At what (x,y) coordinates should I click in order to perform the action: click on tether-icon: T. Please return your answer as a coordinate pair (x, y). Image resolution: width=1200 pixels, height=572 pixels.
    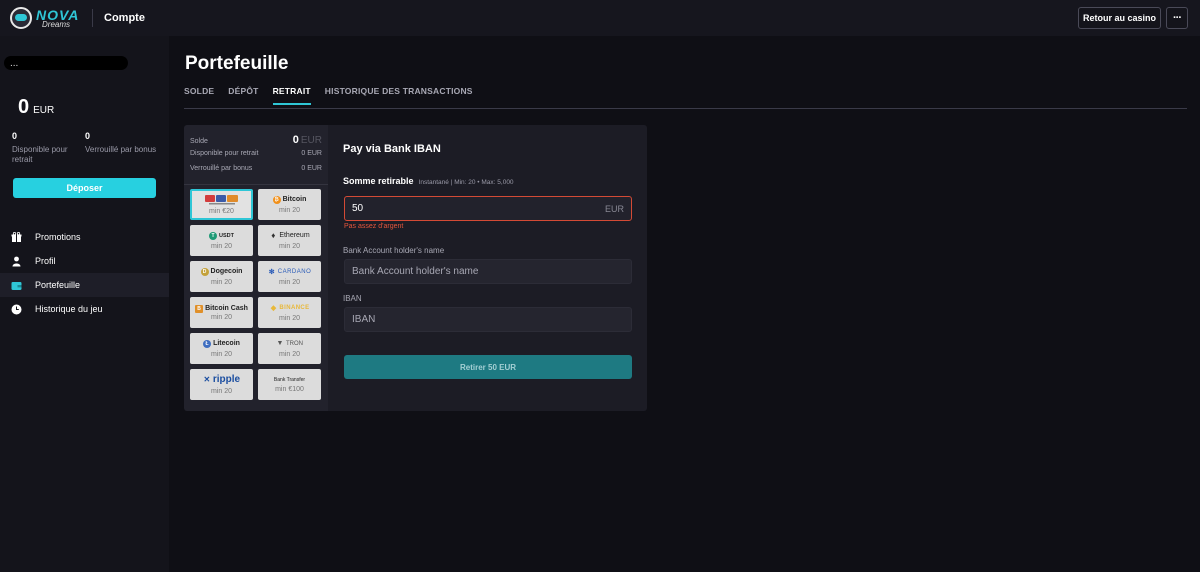
    Looking at the image, I should click on (213, 235).